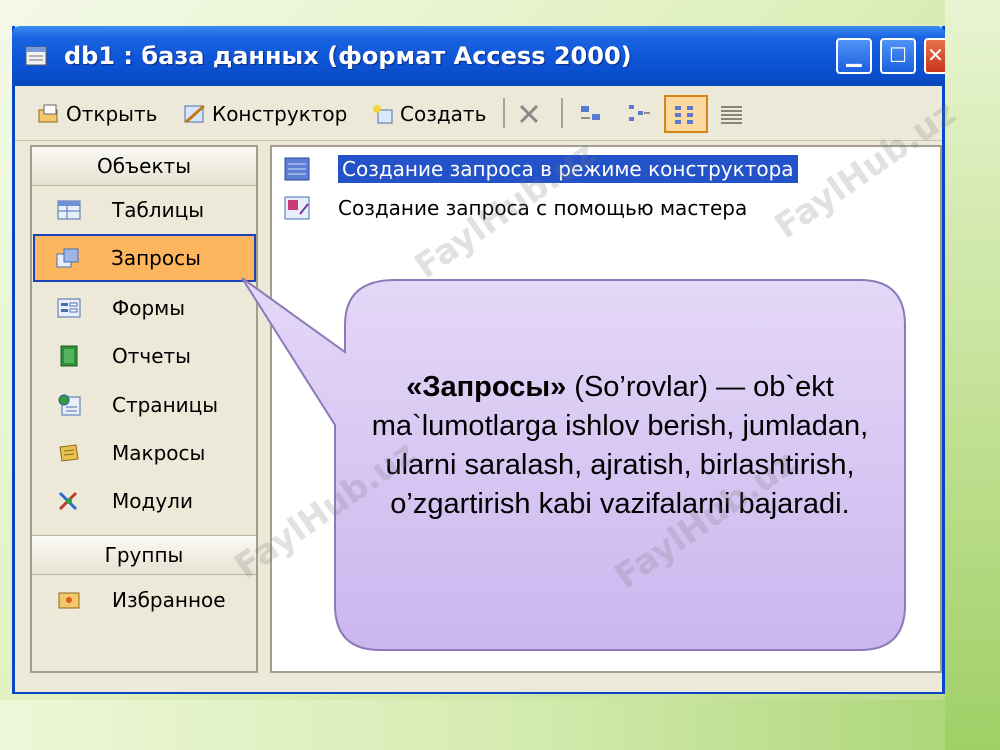  I want to click on callout-bold-term: «Запросы», so click(486, 387).